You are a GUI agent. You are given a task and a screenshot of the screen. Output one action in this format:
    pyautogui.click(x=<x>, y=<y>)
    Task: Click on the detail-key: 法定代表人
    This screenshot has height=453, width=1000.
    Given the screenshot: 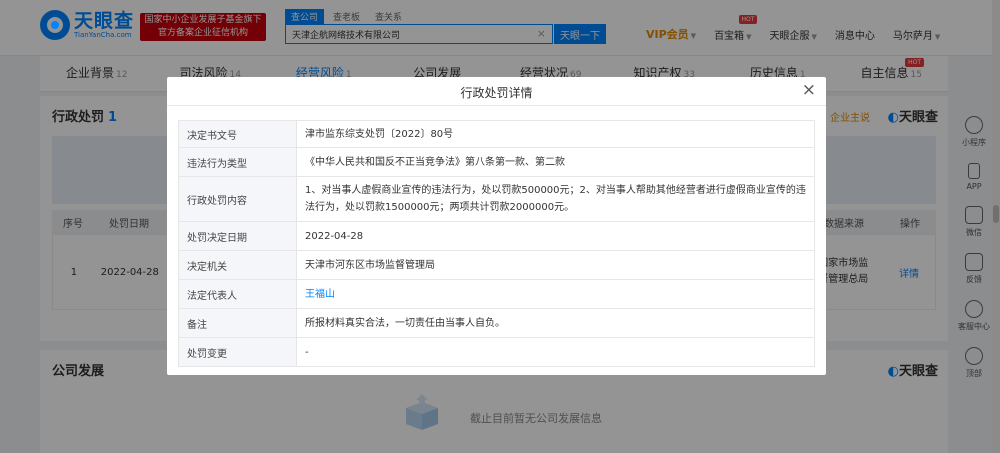 What is the action you would take?
    pyautogui.click(x=237, y=294)
    